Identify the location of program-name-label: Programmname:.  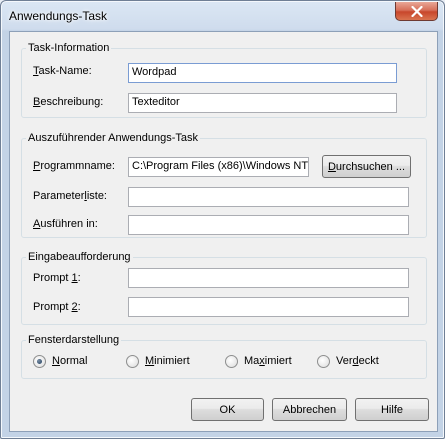
(74, 166).